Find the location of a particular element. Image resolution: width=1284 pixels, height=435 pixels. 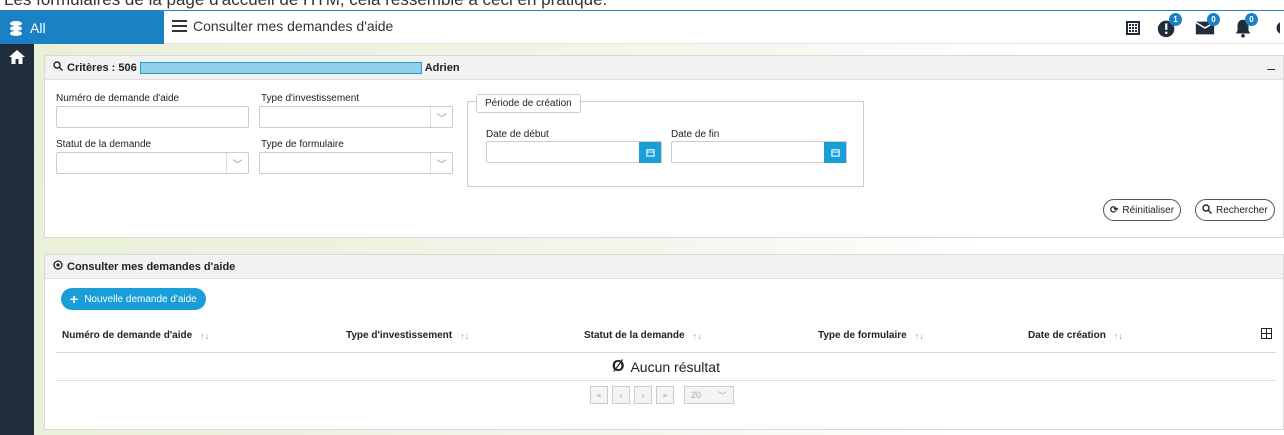

home-icon is located at coordinates (17, 57).